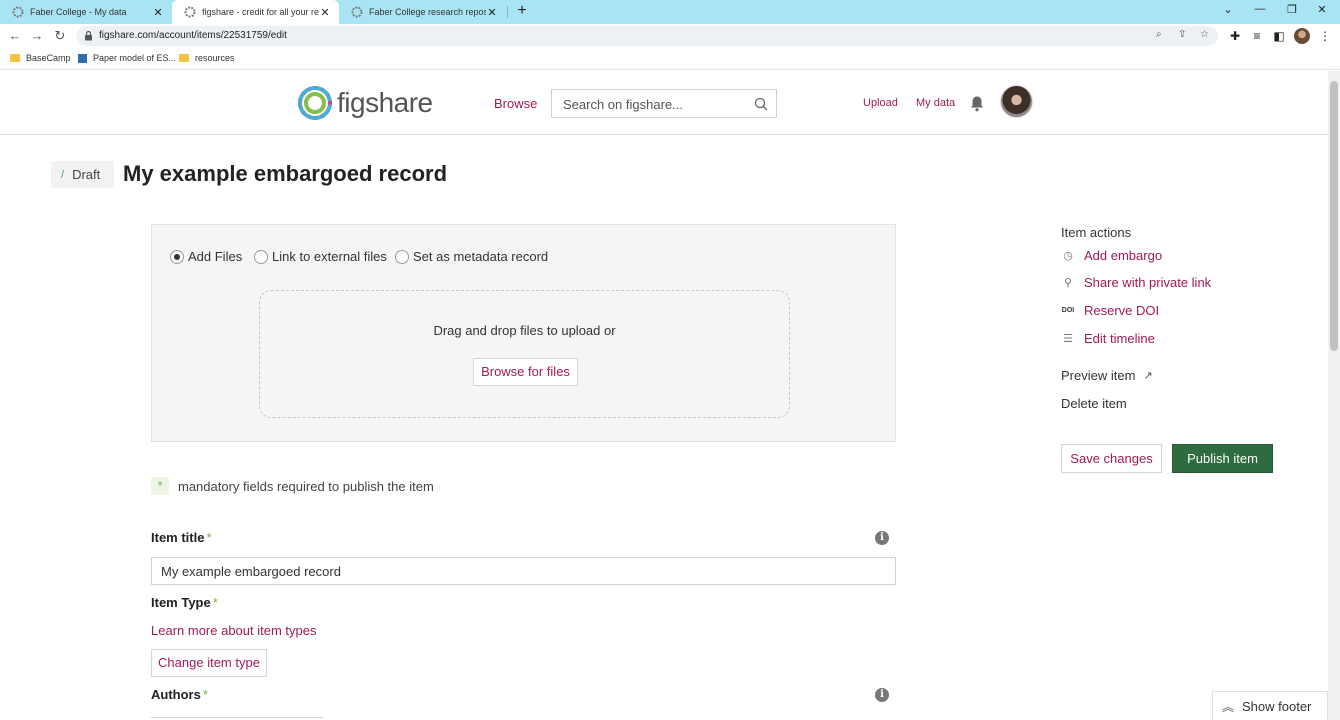 The image size is (1340, 720). I want to click on forward-arrow-icon: →, so click(37, 35).